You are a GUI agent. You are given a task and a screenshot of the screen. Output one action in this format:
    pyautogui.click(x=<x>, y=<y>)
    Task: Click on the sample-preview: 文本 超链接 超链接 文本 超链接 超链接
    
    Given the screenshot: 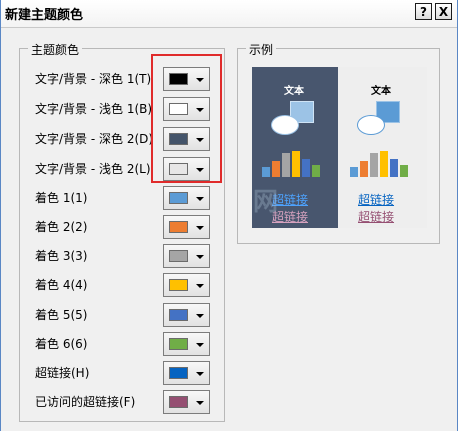 What is the action you would take?
    pyautogui.click(x=339, y=147)
    